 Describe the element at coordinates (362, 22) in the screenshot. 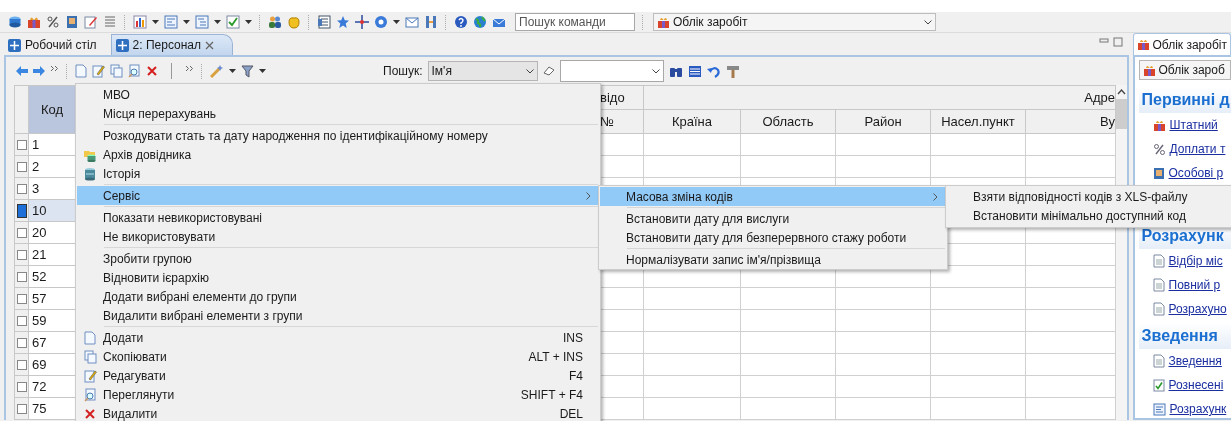

I see `crosshair-icon` at that location.